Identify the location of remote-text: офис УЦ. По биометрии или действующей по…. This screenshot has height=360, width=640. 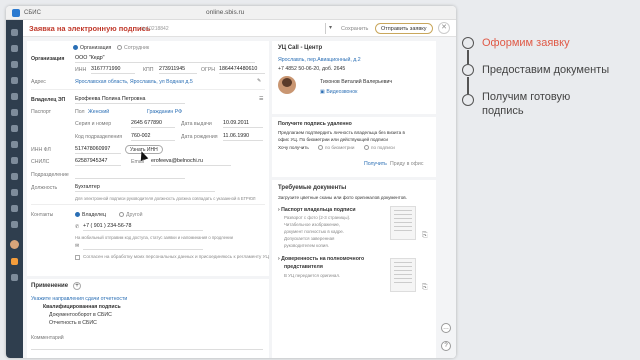
(333, 139).